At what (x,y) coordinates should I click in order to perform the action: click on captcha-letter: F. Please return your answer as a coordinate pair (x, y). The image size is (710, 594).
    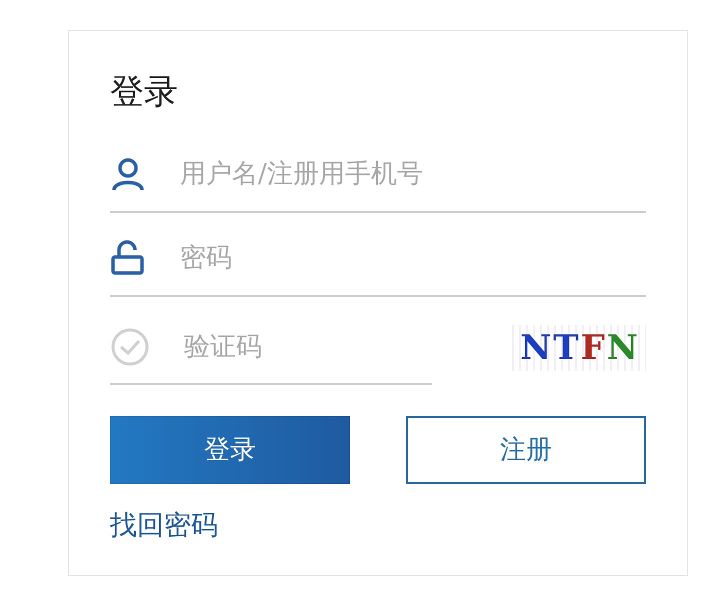
    Looking at the image, I should click on (592, 348).